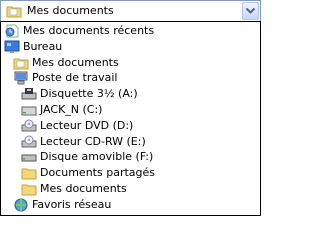  I want to click on combo-selected-label: Mes documents, so click(70, 10).